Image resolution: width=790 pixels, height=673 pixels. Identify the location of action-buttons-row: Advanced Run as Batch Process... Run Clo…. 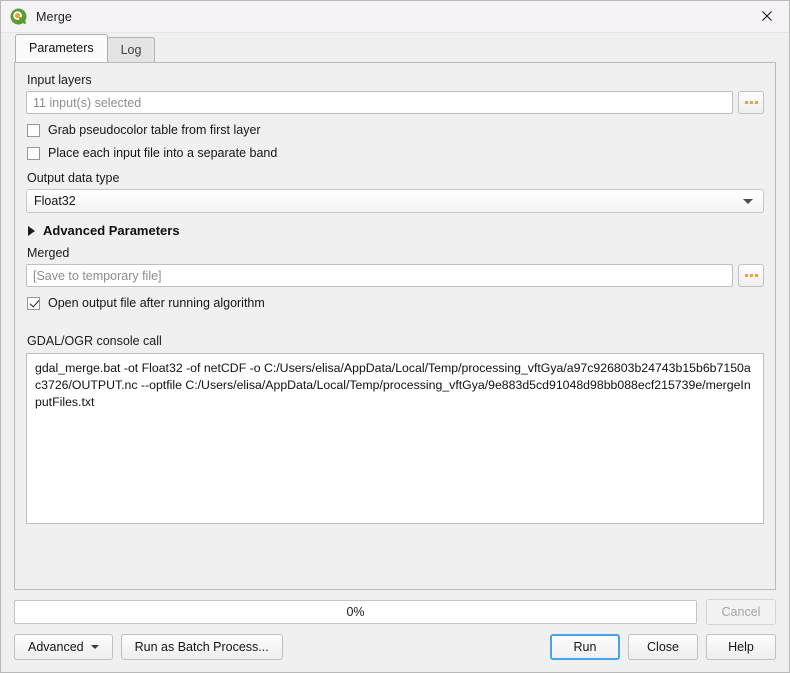
(395, 647).